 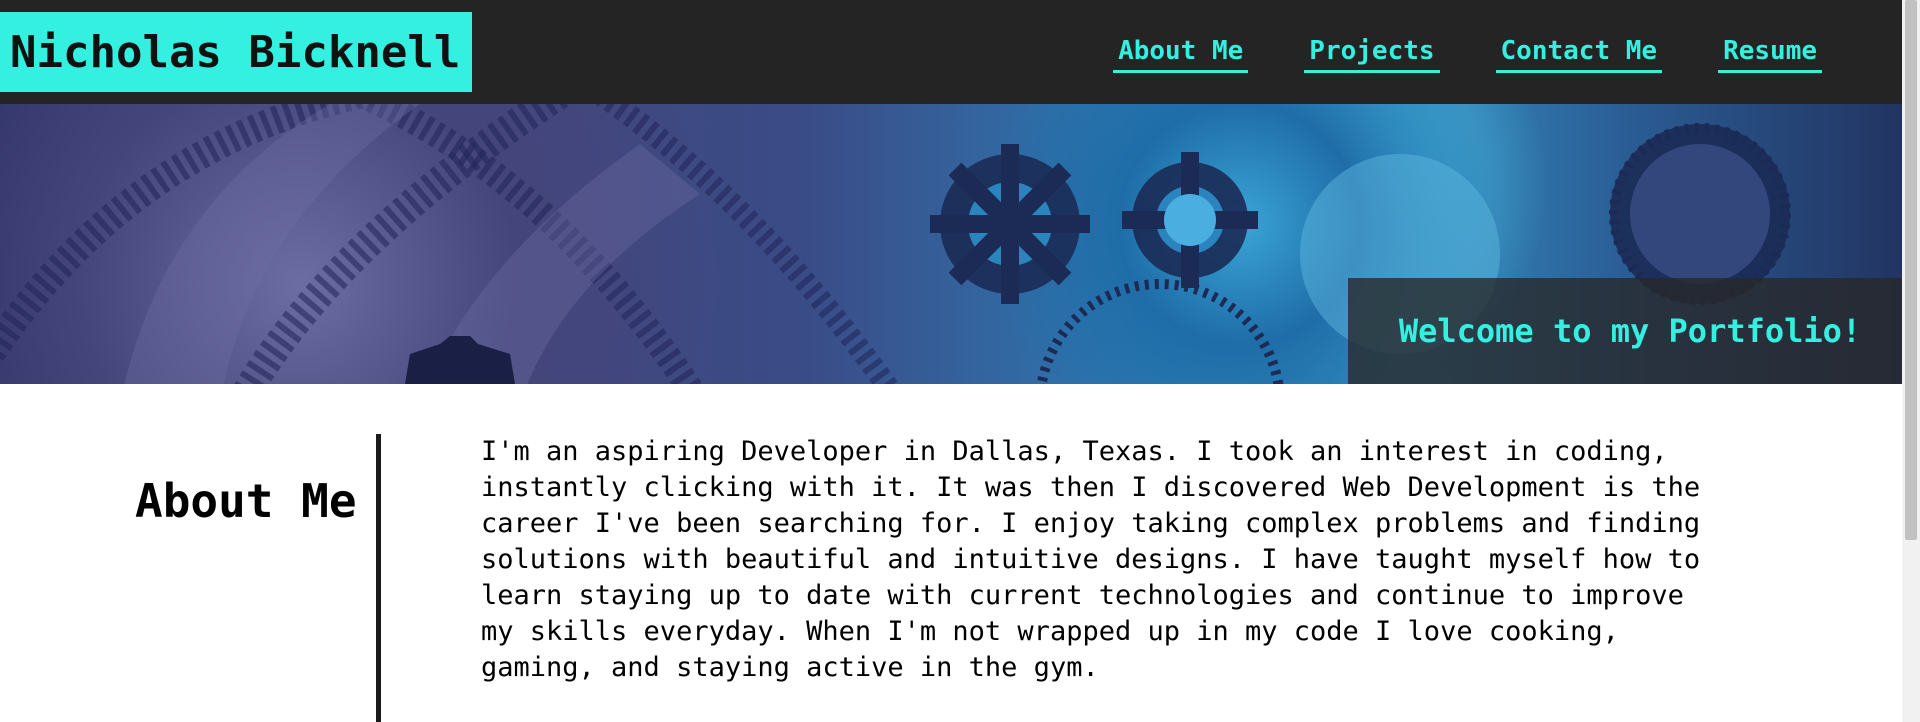 What do you see at coordinates (790, 667) in the screenshot?
I see `about-line: gaming, and staying active in the gym.` at bounding box center [790, 667].